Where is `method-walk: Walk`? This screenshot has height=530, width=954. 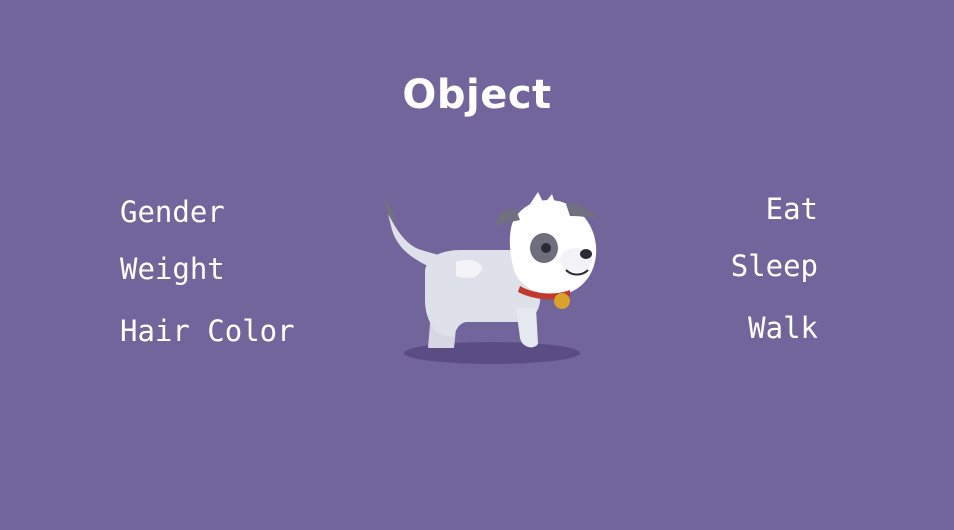
method-walk: Walk is located at coordinates (783, 328).